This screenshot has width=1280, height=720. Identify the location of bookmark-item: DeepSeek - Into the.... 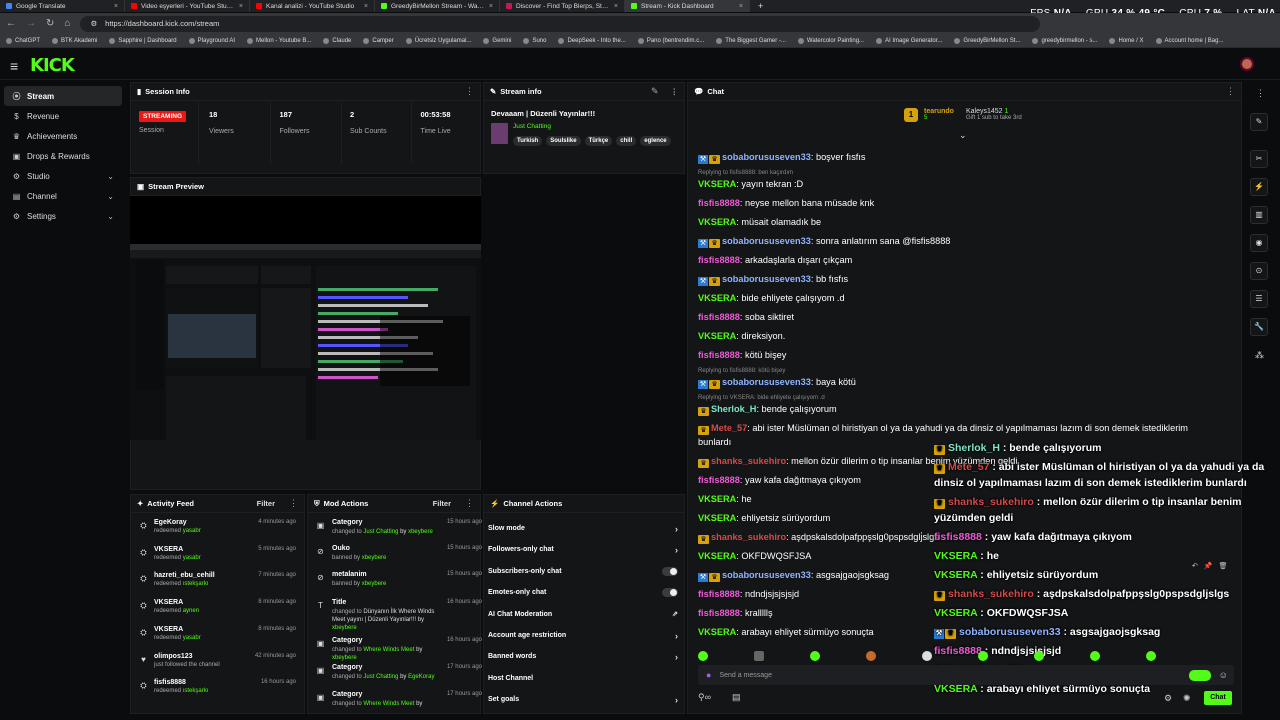
(592, 40).